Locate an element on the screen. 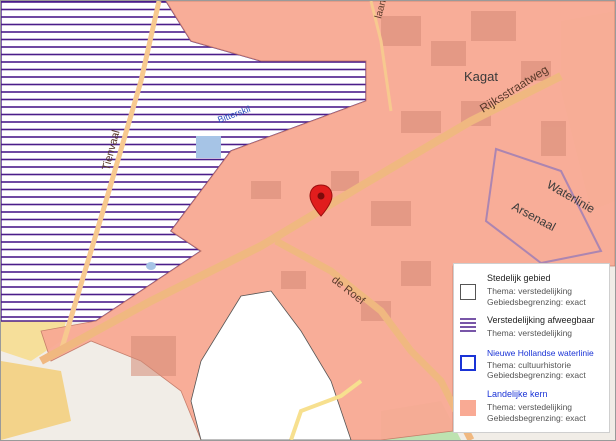 Image resolution: width=616 pixels, height=441 pixels. legend-swatch-hatch-icon is located at coordinates (468, 325).